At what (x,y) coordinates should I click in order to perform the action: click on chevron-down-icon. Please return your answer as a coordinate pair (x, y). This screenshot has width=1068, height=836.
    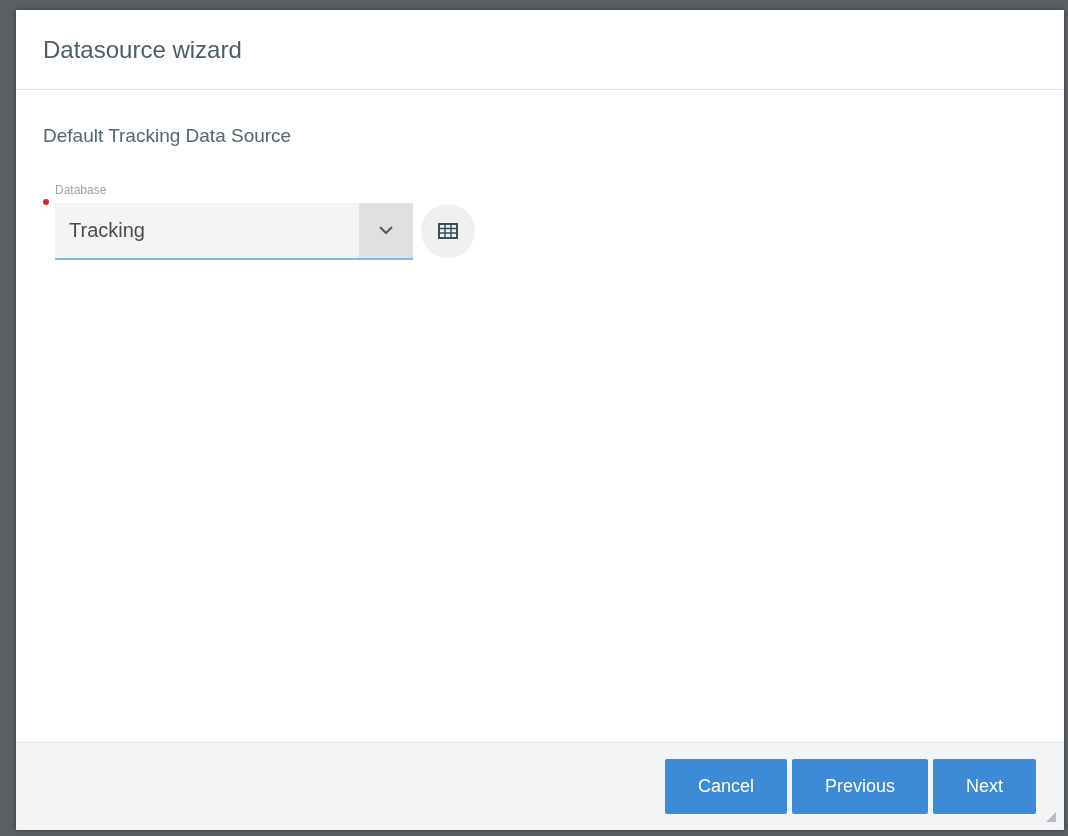
    Looking at the image, I should click on (386, 230).